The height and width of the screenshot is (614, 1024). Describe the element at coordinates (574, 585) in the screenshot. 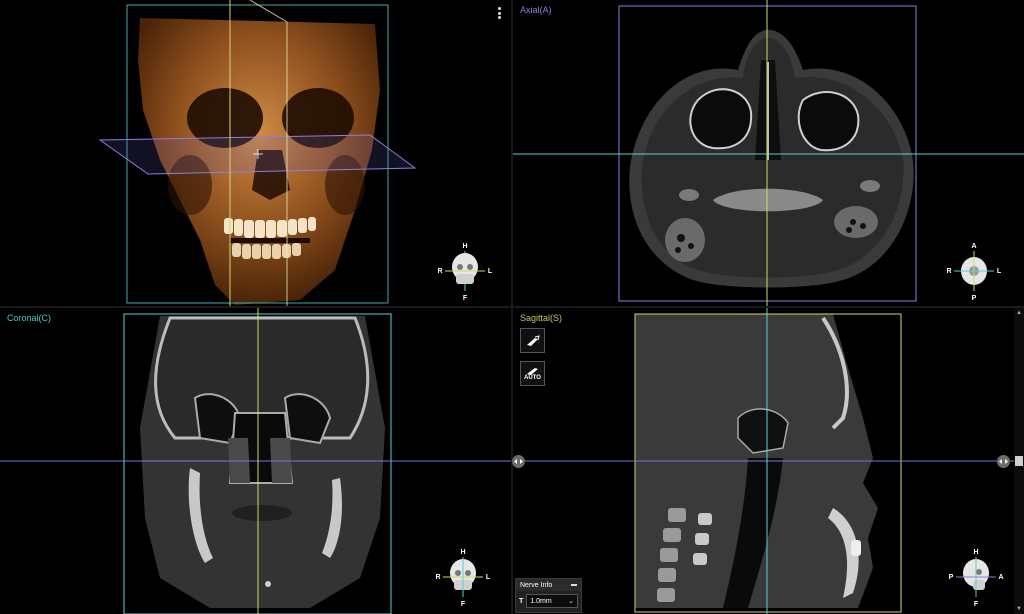

I see `minimize-icon` at that location.